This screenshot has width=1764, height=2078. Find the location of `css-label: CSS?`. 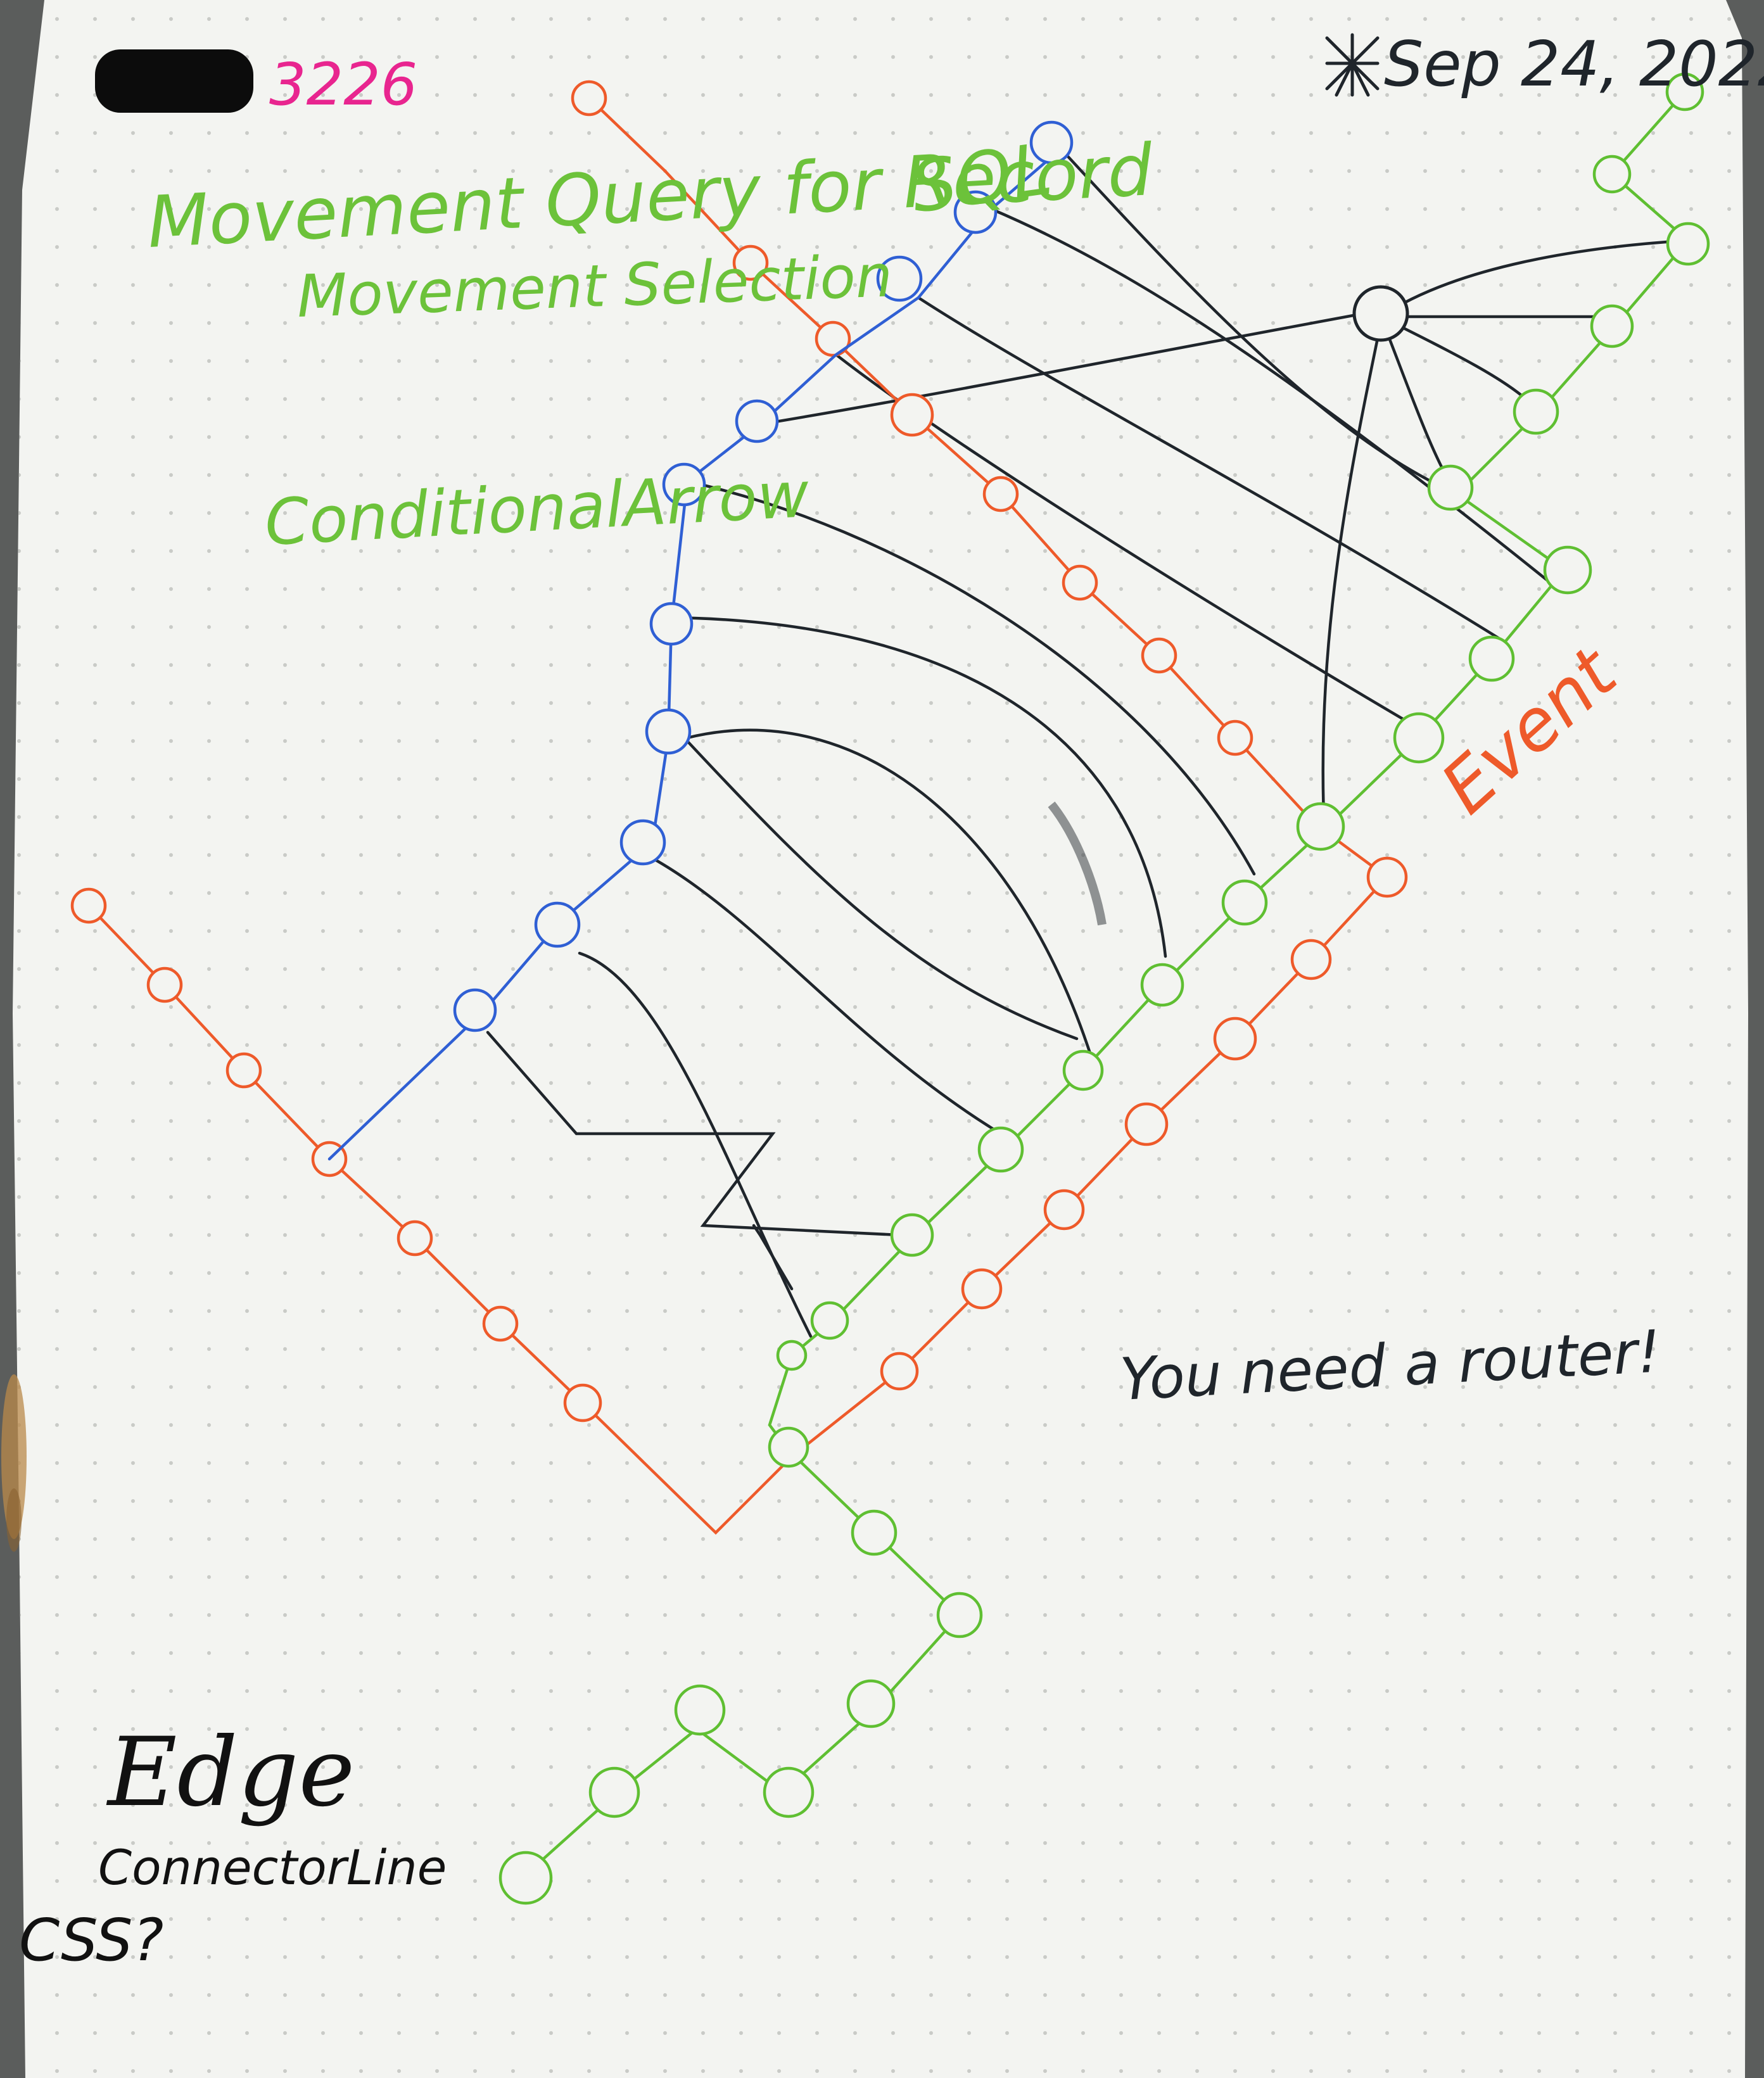

css-label: CSS? is located at coordinates (91, 1940).